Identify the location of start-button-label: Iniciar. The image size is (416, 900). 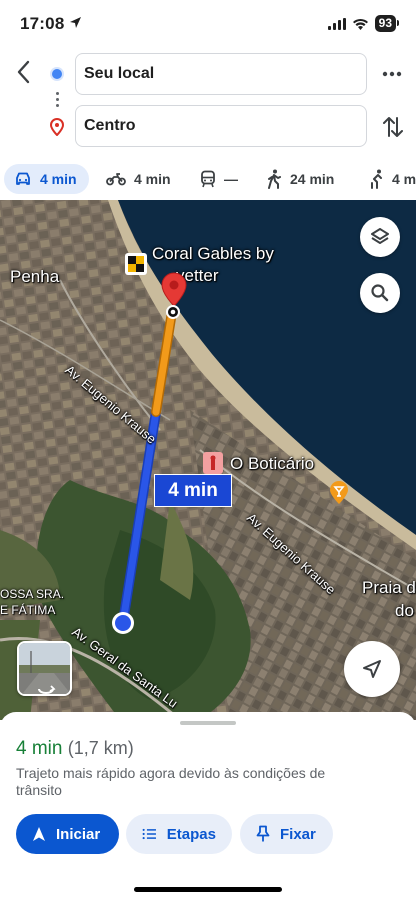
(78, 834).